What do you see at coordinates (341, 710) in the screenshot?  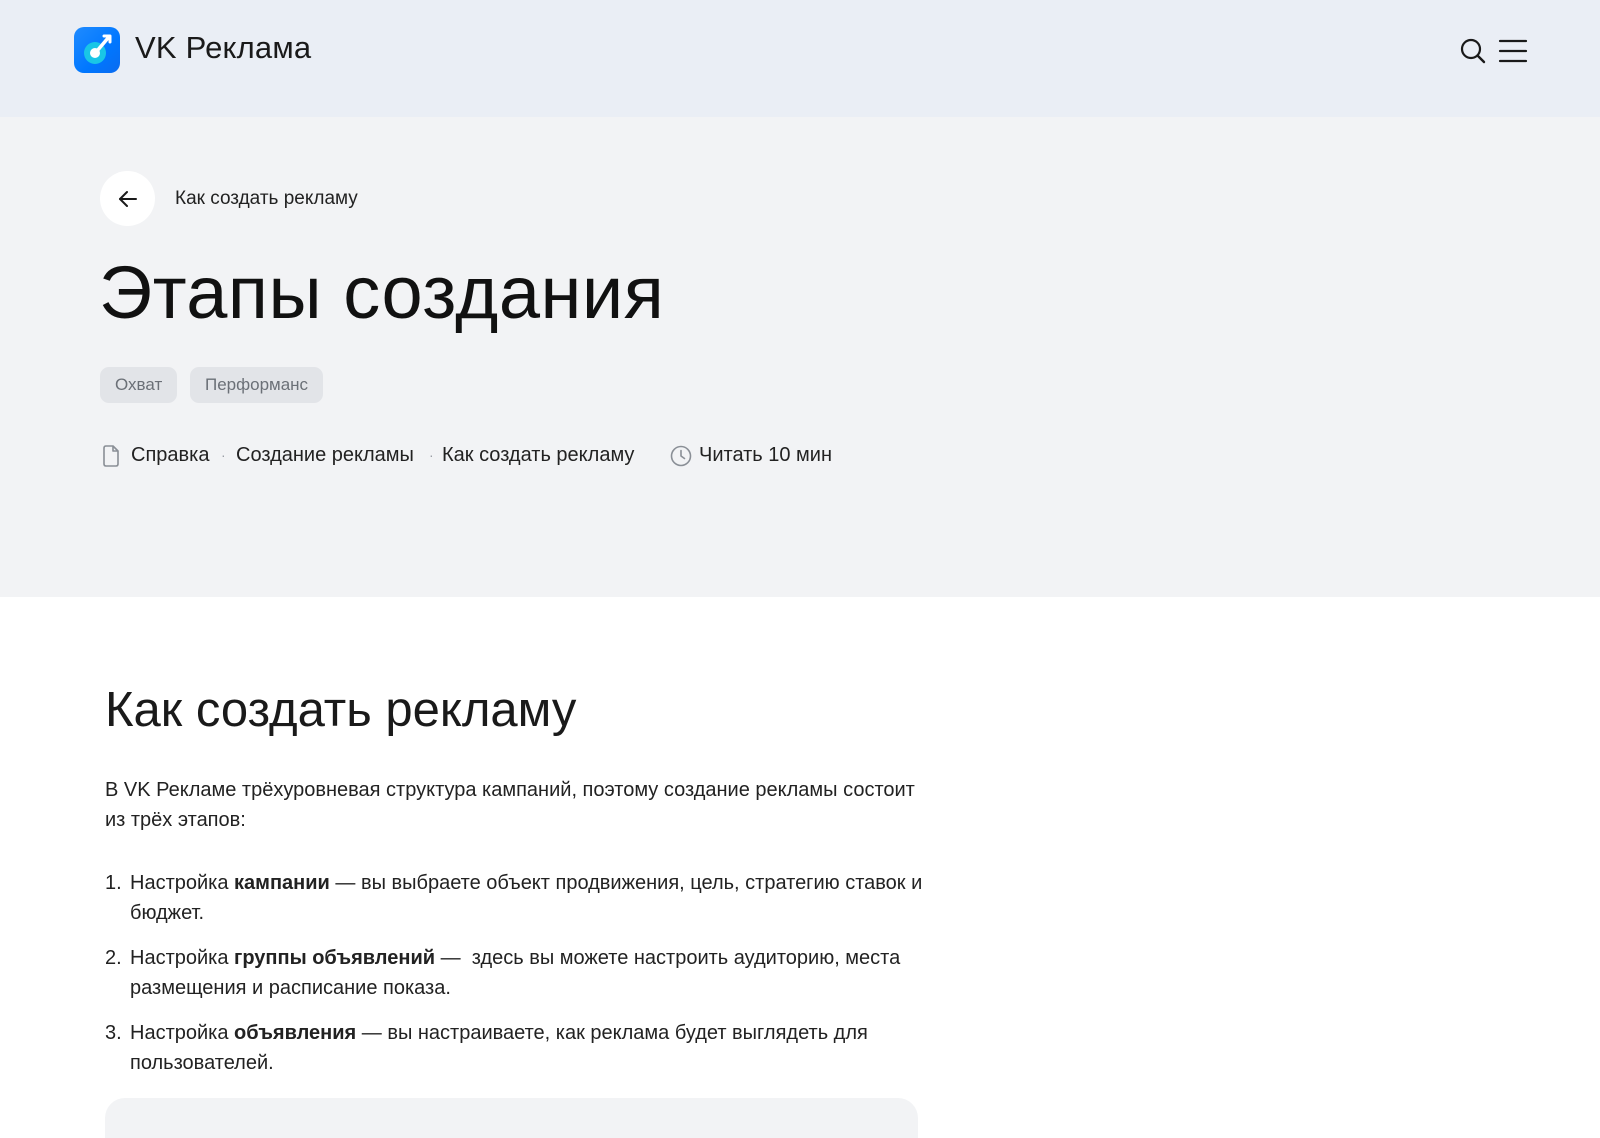 I see `article-heading: Как создать рекламу` at bounding box center [341, 710].